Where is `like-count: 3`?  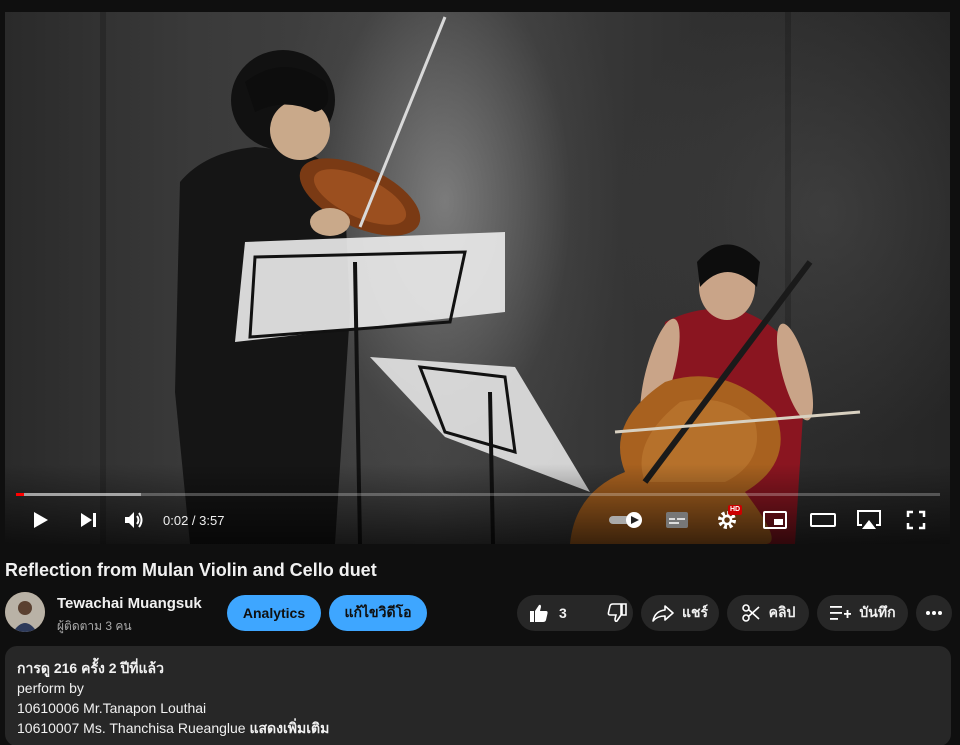
like-count: 3 is located at coordinates (563, 613).